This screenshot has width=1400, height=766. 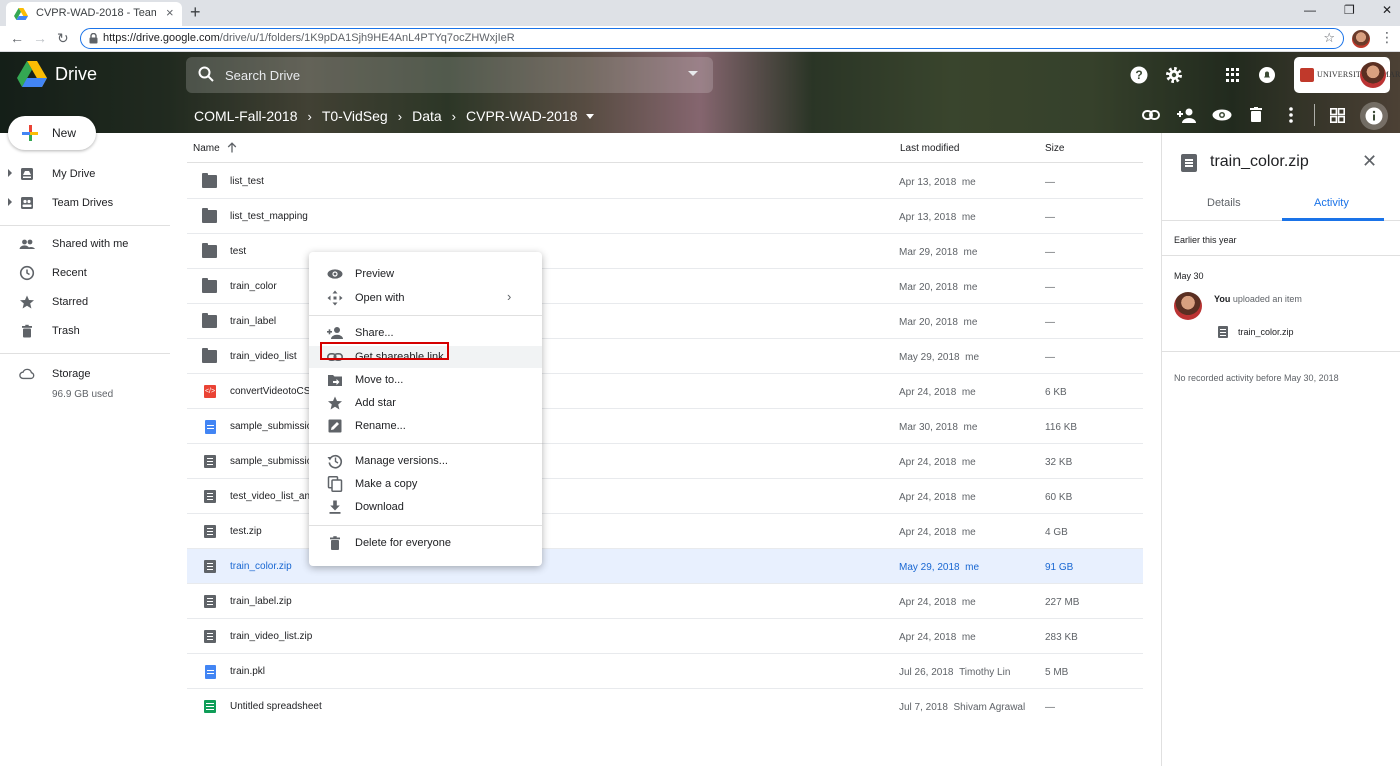 What do you see at coordinates (17, 38) in the screenshot?
I see `back-button: ←` at bounding box center [17, 38].